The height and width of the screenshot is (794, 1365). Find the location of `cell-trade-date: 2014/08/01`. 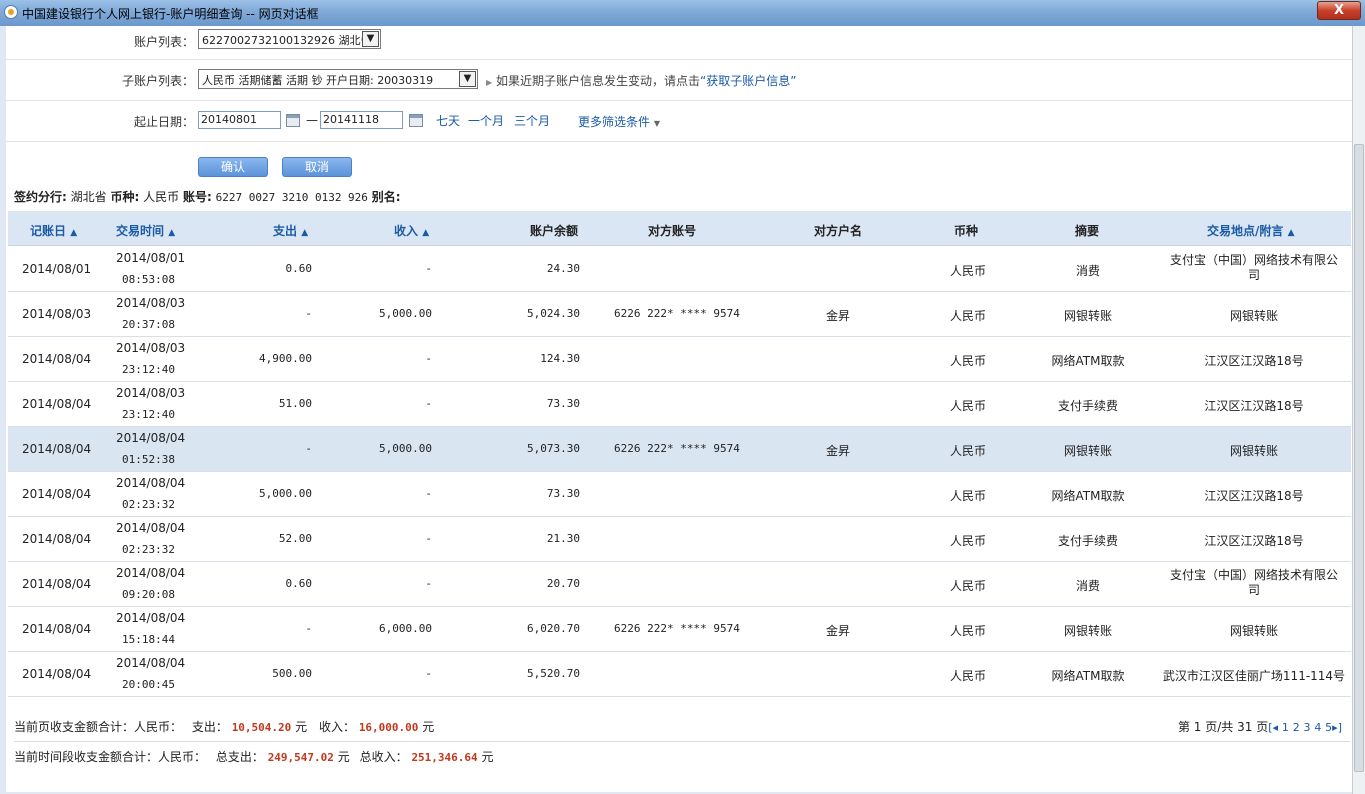

cell-trade-date: 2014/08/01 is located at coordinates (151, 258).